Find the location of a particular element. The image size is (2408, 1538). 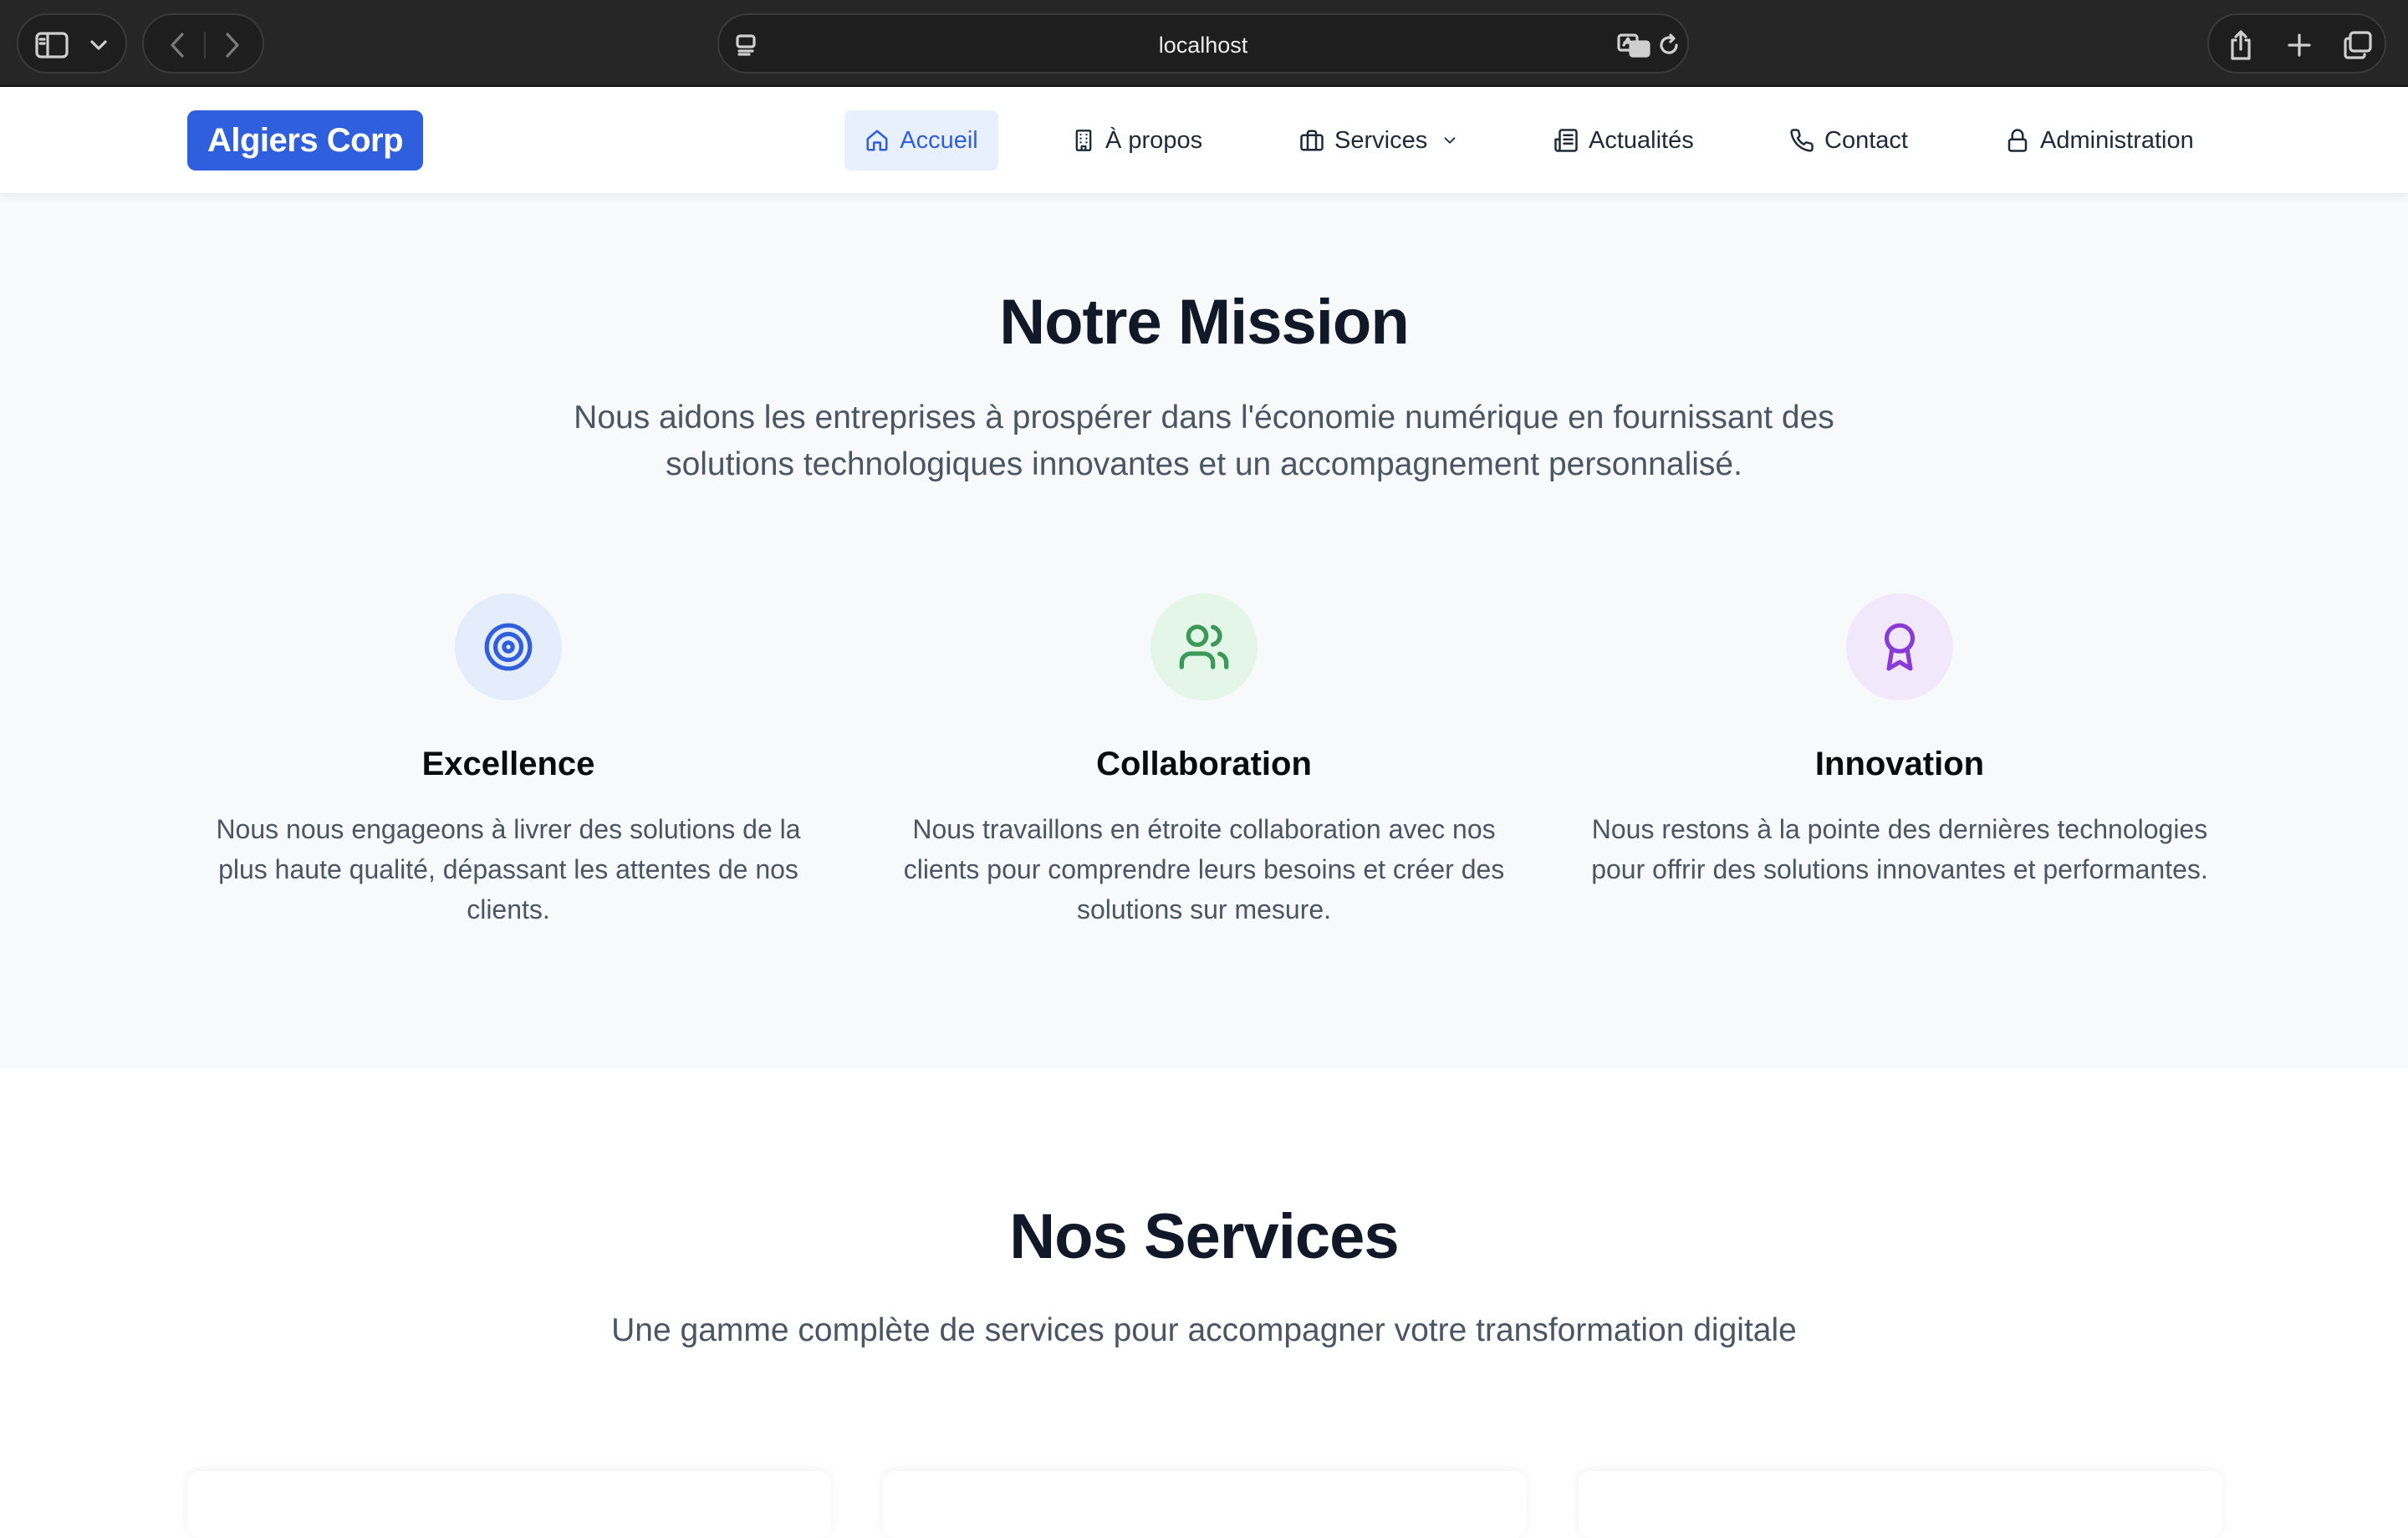

award-icon is located at coordinates (1900, 647).